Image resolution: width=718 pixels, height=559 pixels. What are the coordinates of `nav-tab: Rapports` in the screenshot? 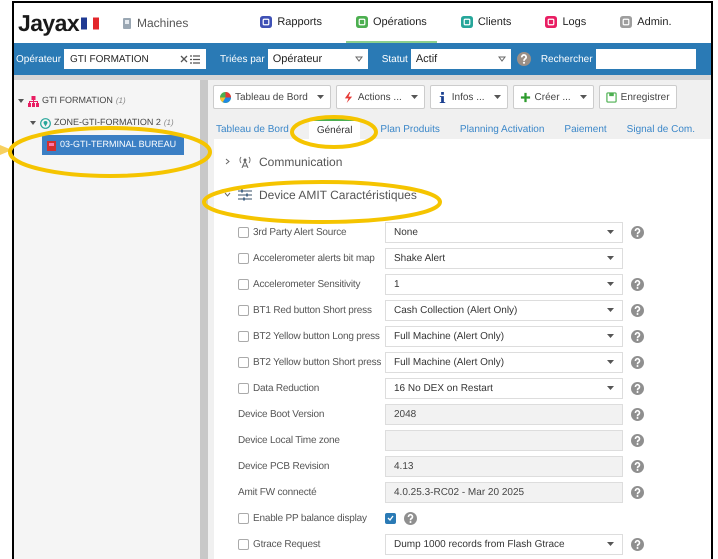 It's located at (291, 23).